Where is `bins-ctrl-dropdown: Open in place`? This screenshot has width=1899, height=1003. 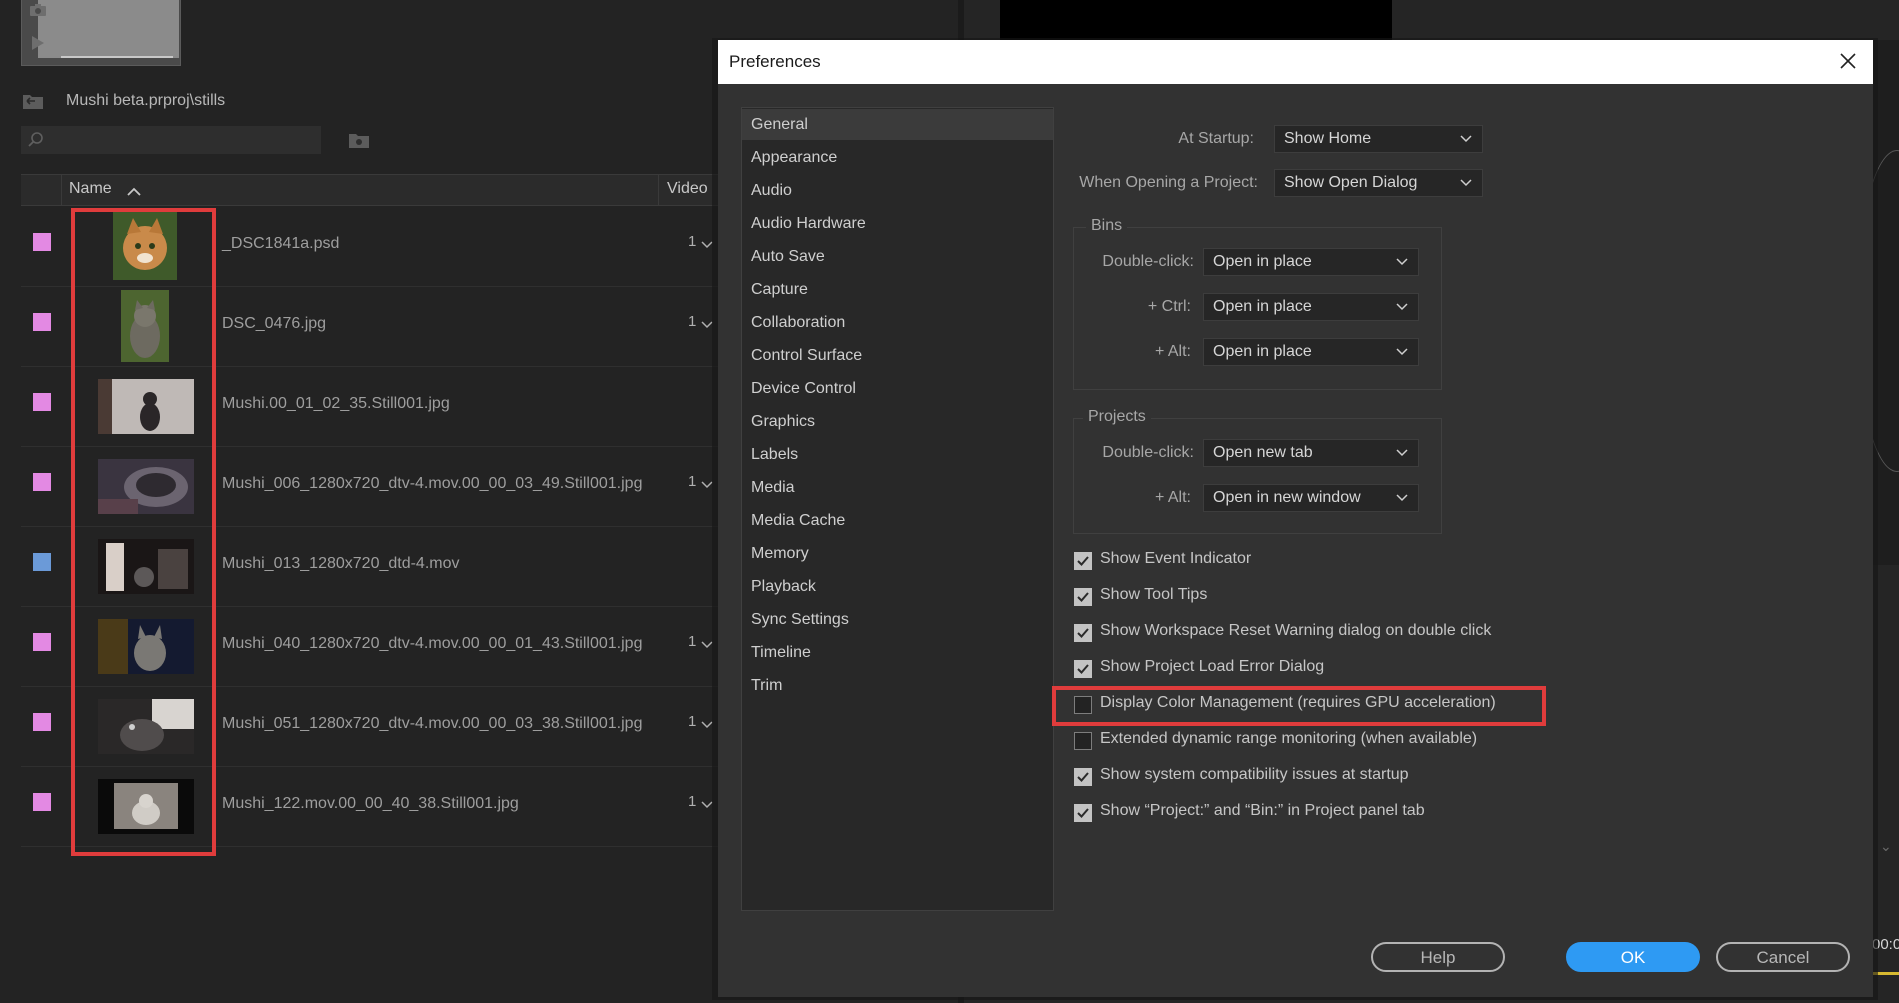 bins-ctrl-dropdown: Open in place is located at coordinates (1311, 307).